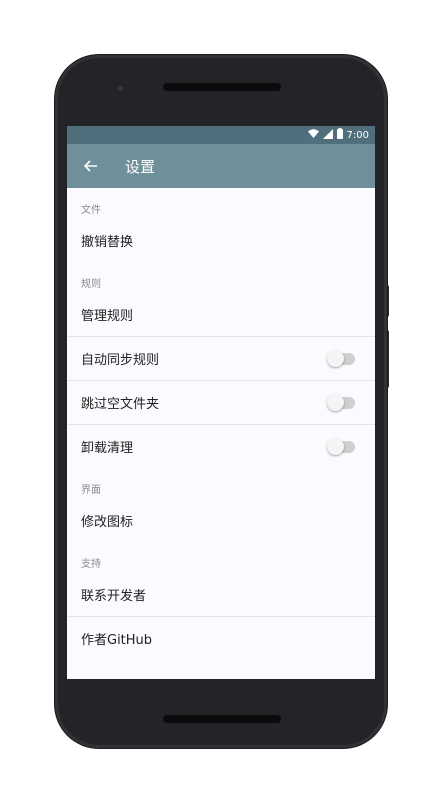 This screenshot has height=800, width=444. Describe the element at coordinates (221, 446) in the screenshot. I see `setting-uninstall-cleanup: 卸载清理` at that location.